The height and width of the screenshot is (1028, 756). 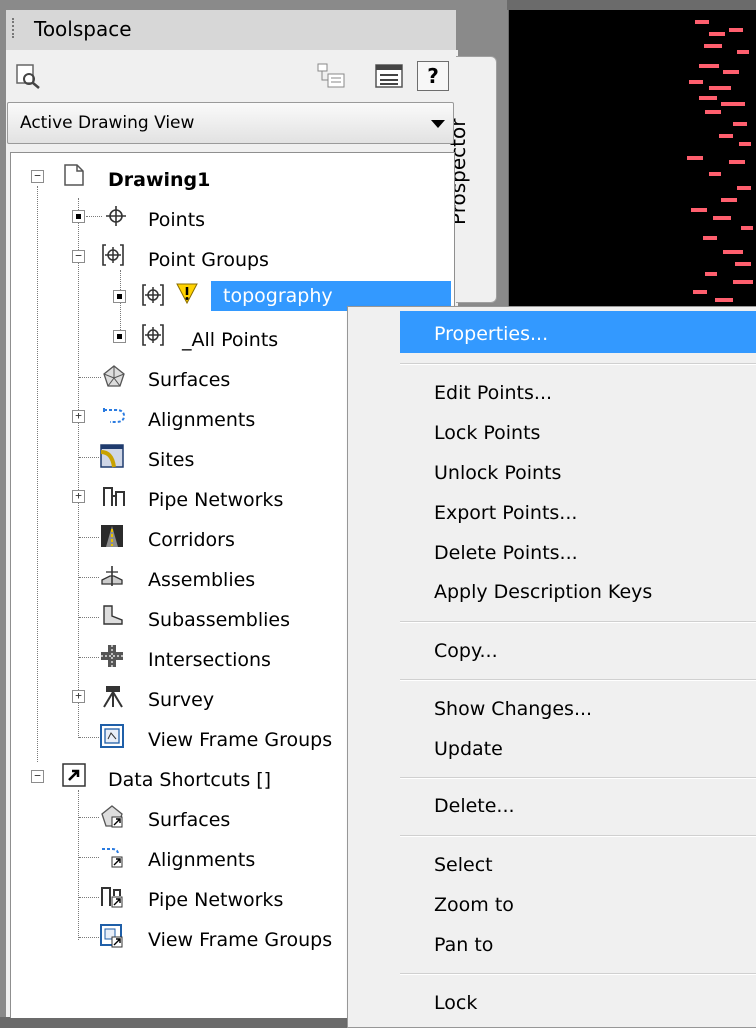 What do you see at coordinates (468, 749) in the screenshot?
I see `menu-item-update: Update` at bounding box center [468, 749].